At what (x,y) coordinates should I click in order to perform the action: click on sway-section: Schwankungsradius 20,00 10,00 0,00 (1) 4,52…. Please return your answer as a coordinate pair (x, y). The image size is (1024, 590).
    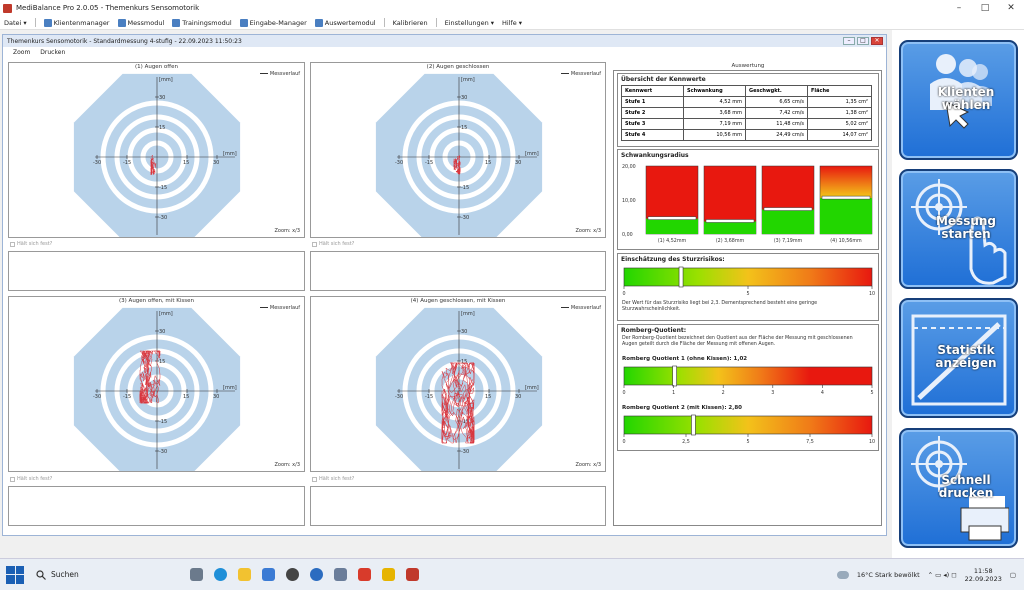
    Looking at the image, I should click on (748, 199).